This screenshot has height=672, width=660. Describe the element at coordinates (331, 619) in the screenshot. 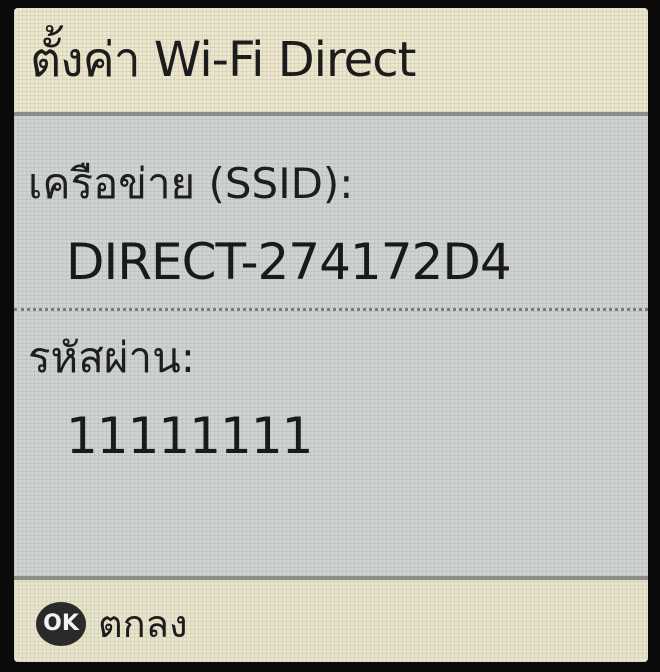

I see `footer-bar: OK ตกลง` at that location.